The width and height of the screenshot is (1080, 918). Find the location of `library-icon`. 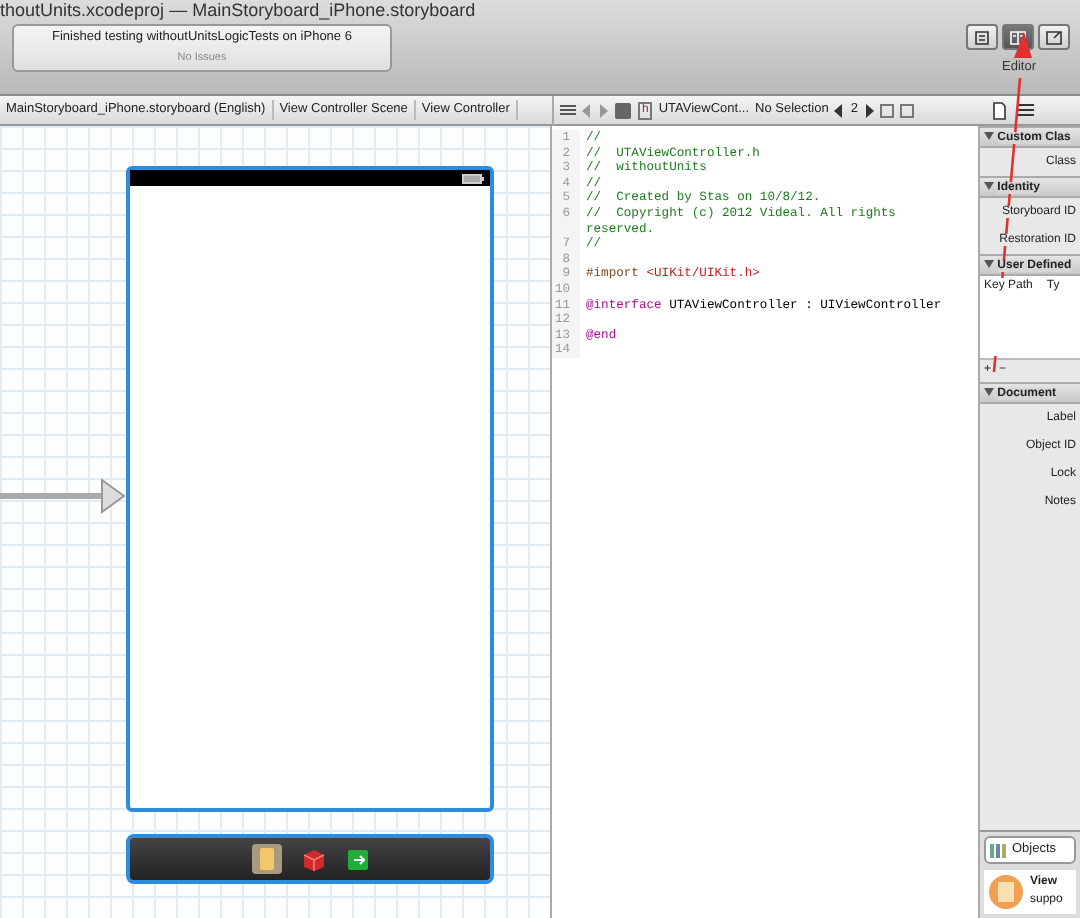

library-icon is located at coordinates (998, 850).